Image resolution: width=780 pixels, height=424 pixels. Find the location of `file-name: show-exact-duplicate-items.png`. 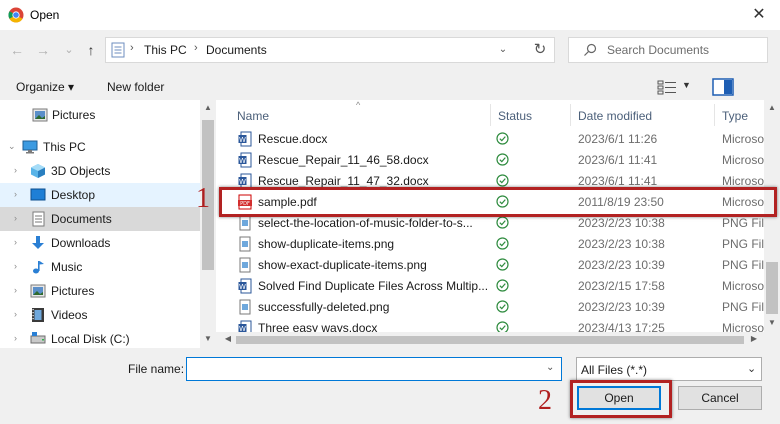

file-name: show-exact-duplicate-items.png is located at coordinates (342, 265).